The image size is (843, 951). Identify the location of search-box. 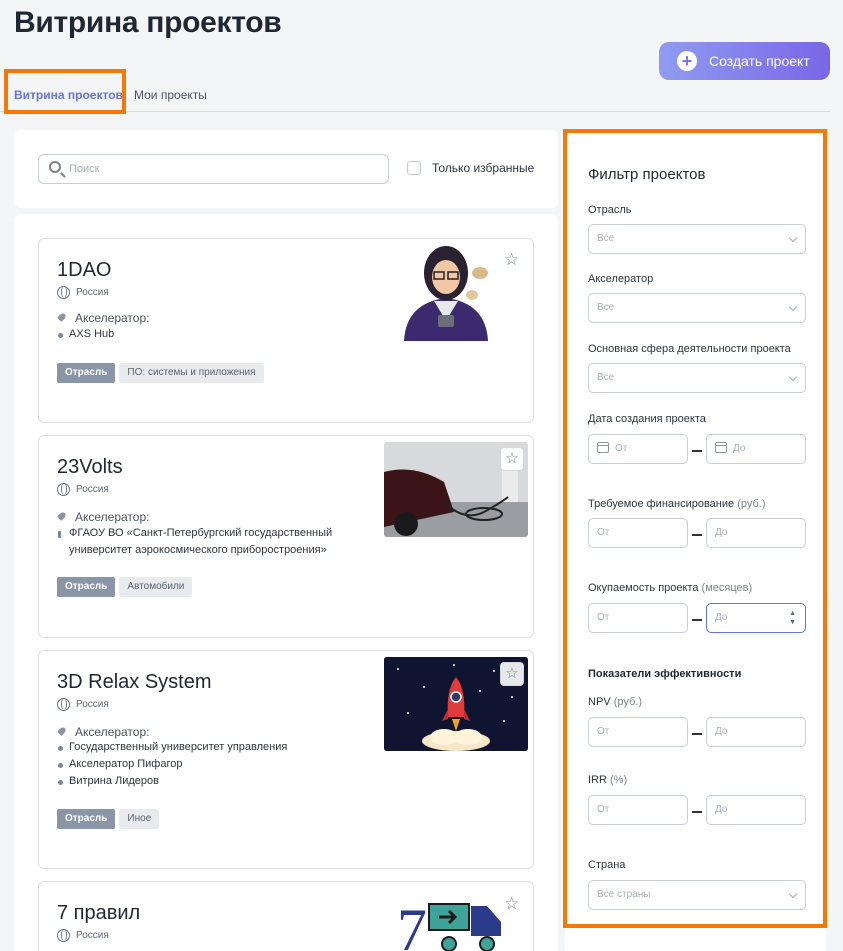
(213, 169).